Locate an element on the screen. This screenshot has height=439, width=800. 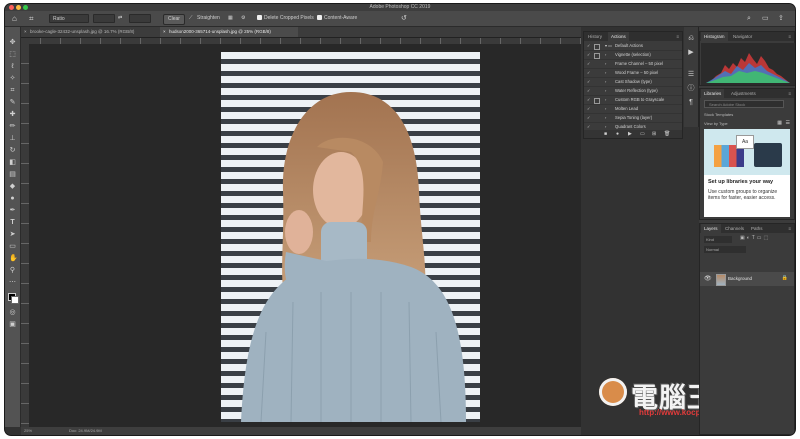
straighten-icon: ⟋ is located at coordinates (191, 18).